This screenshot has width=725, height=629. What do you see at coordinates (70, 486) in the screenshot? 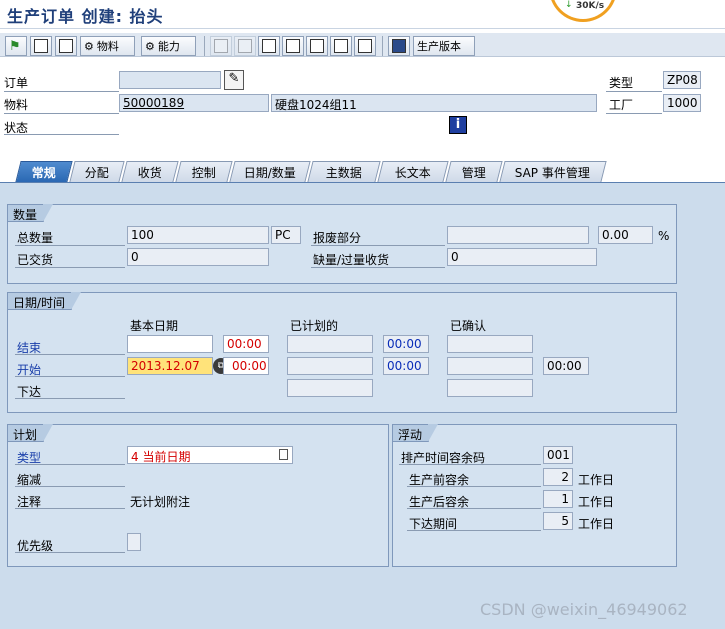
I see `reduction-underline` at bounding box center [70, 486].